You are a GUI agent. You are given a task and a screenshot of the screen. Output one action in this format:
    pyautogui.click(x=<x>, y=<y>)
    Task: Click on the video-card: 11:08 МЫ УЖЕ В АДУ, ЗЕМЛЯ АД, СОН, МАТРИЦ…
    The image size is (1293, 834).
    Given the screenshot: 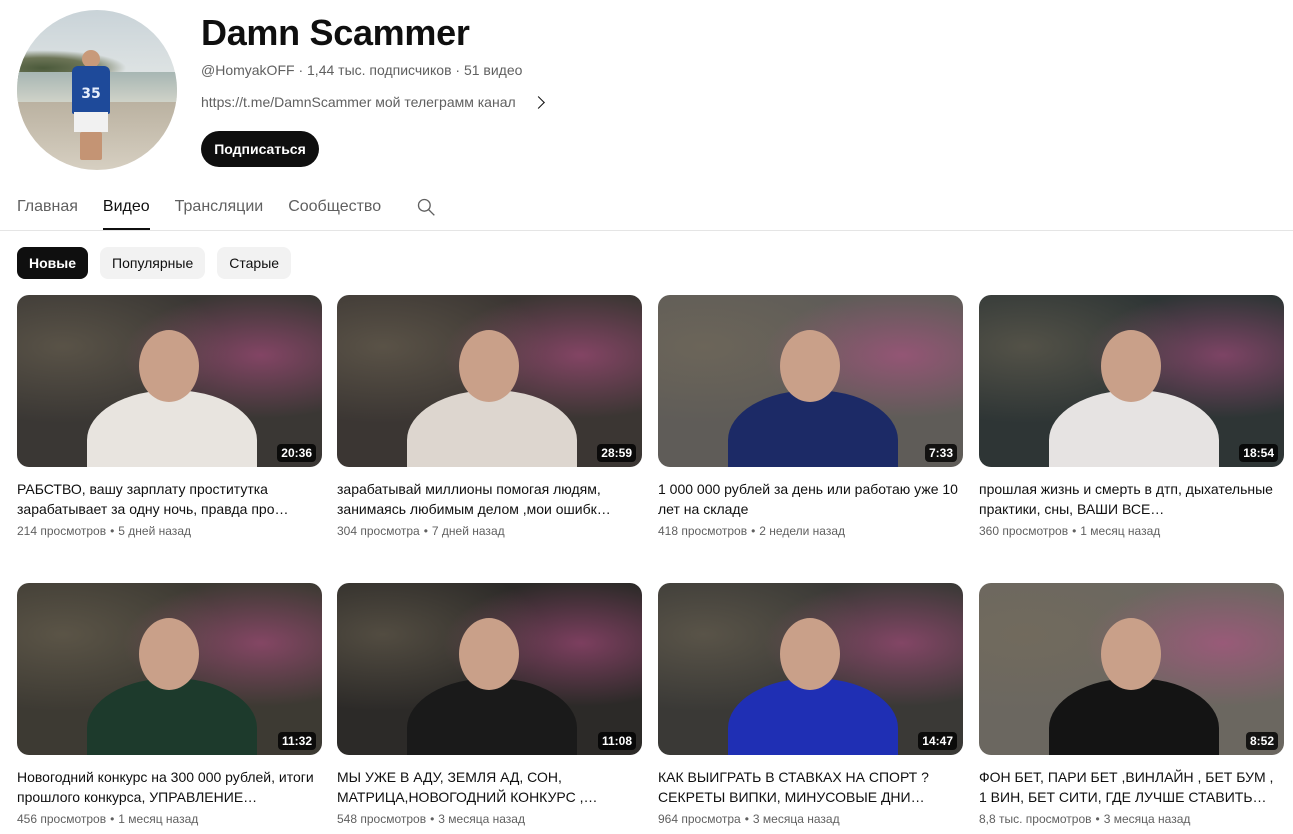 What is the action you would take?
    pyautogui.click(x=489, y=704)
    